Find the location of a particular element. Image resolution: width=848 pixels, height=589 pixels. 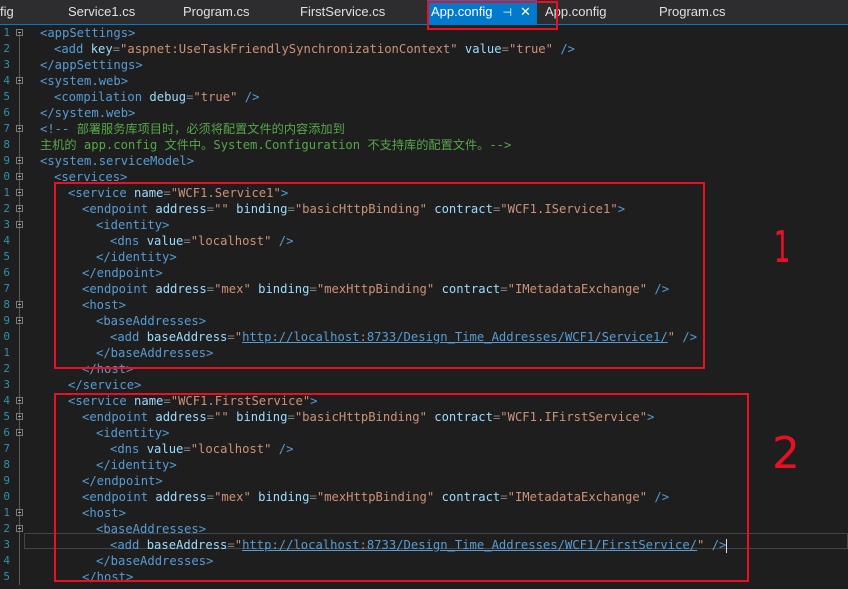

code-token: <compilation is located at coordinates (102, 97).